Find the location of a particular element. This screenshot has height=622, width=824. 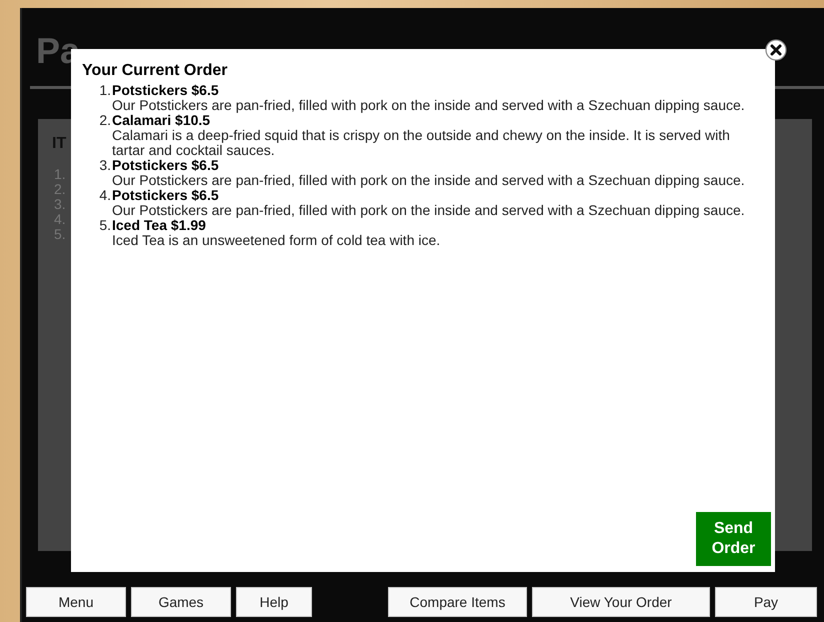

nav-button: View Your Order is located at coordinates (621, 602).